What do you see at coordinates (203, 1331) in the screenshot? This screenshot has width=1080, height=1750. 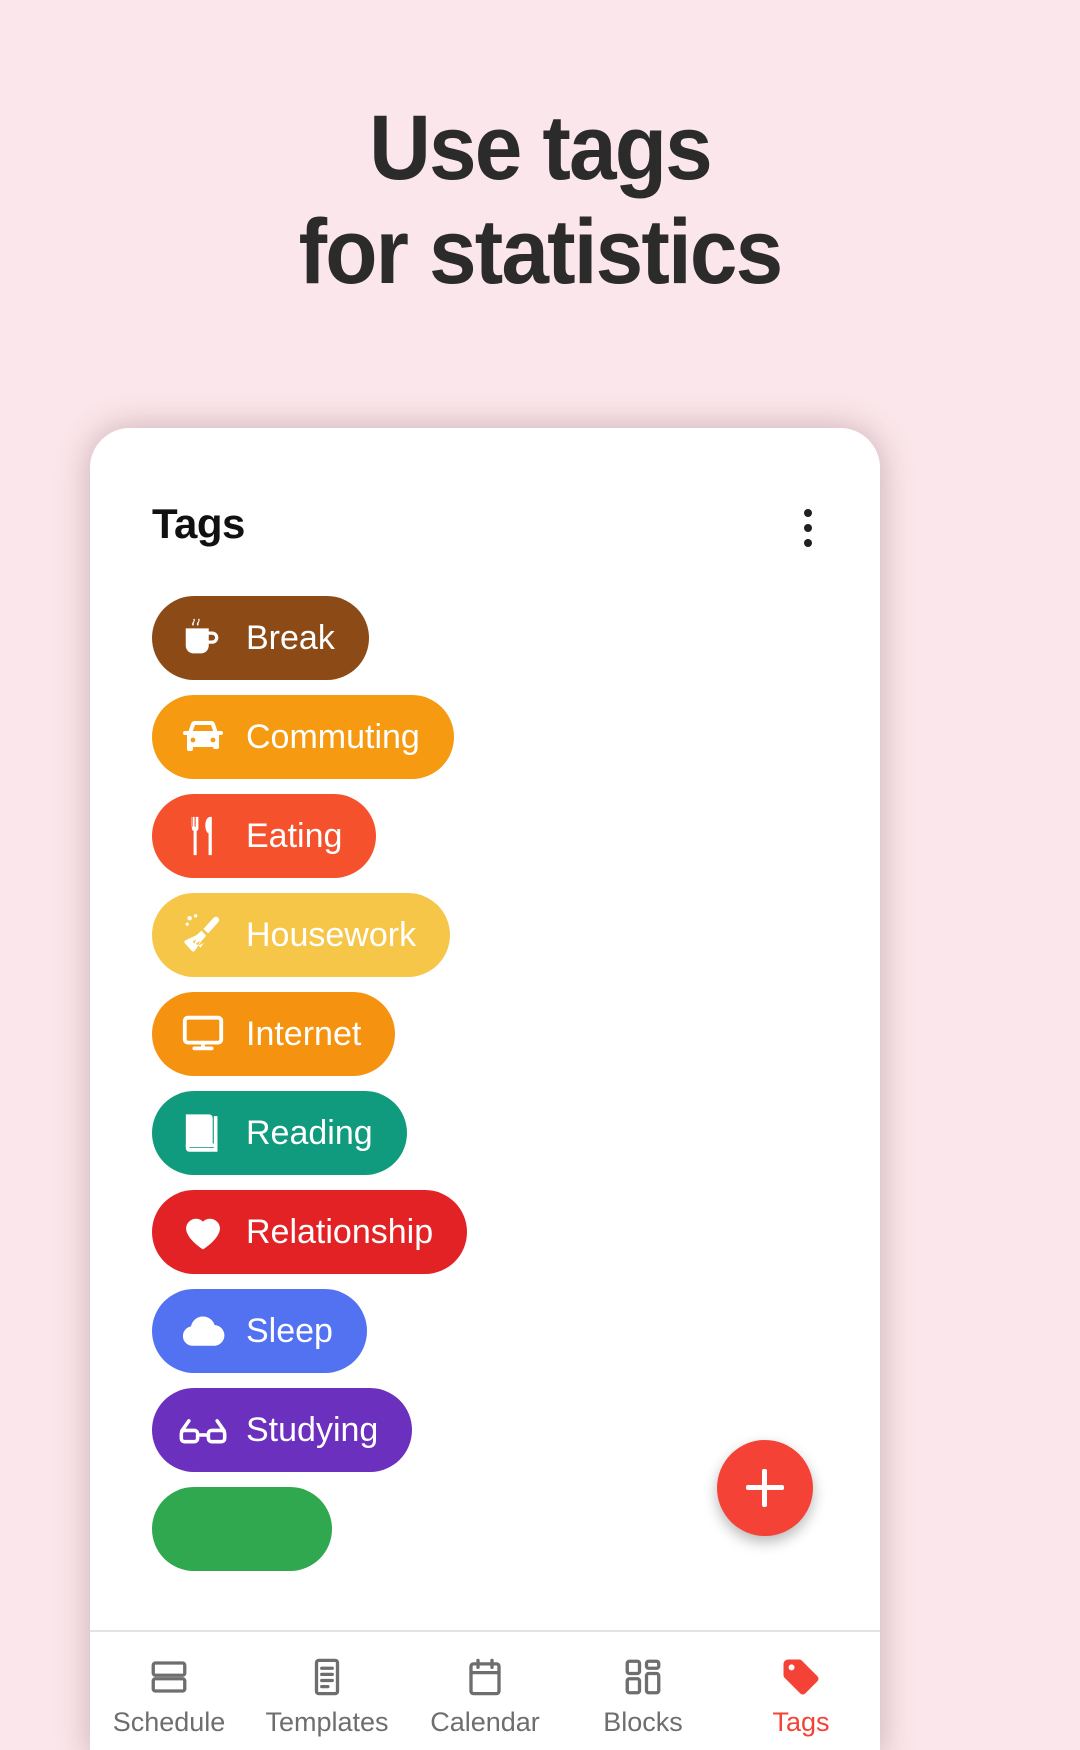 I see `cloud-icon` at bounding box center [203, 1331].